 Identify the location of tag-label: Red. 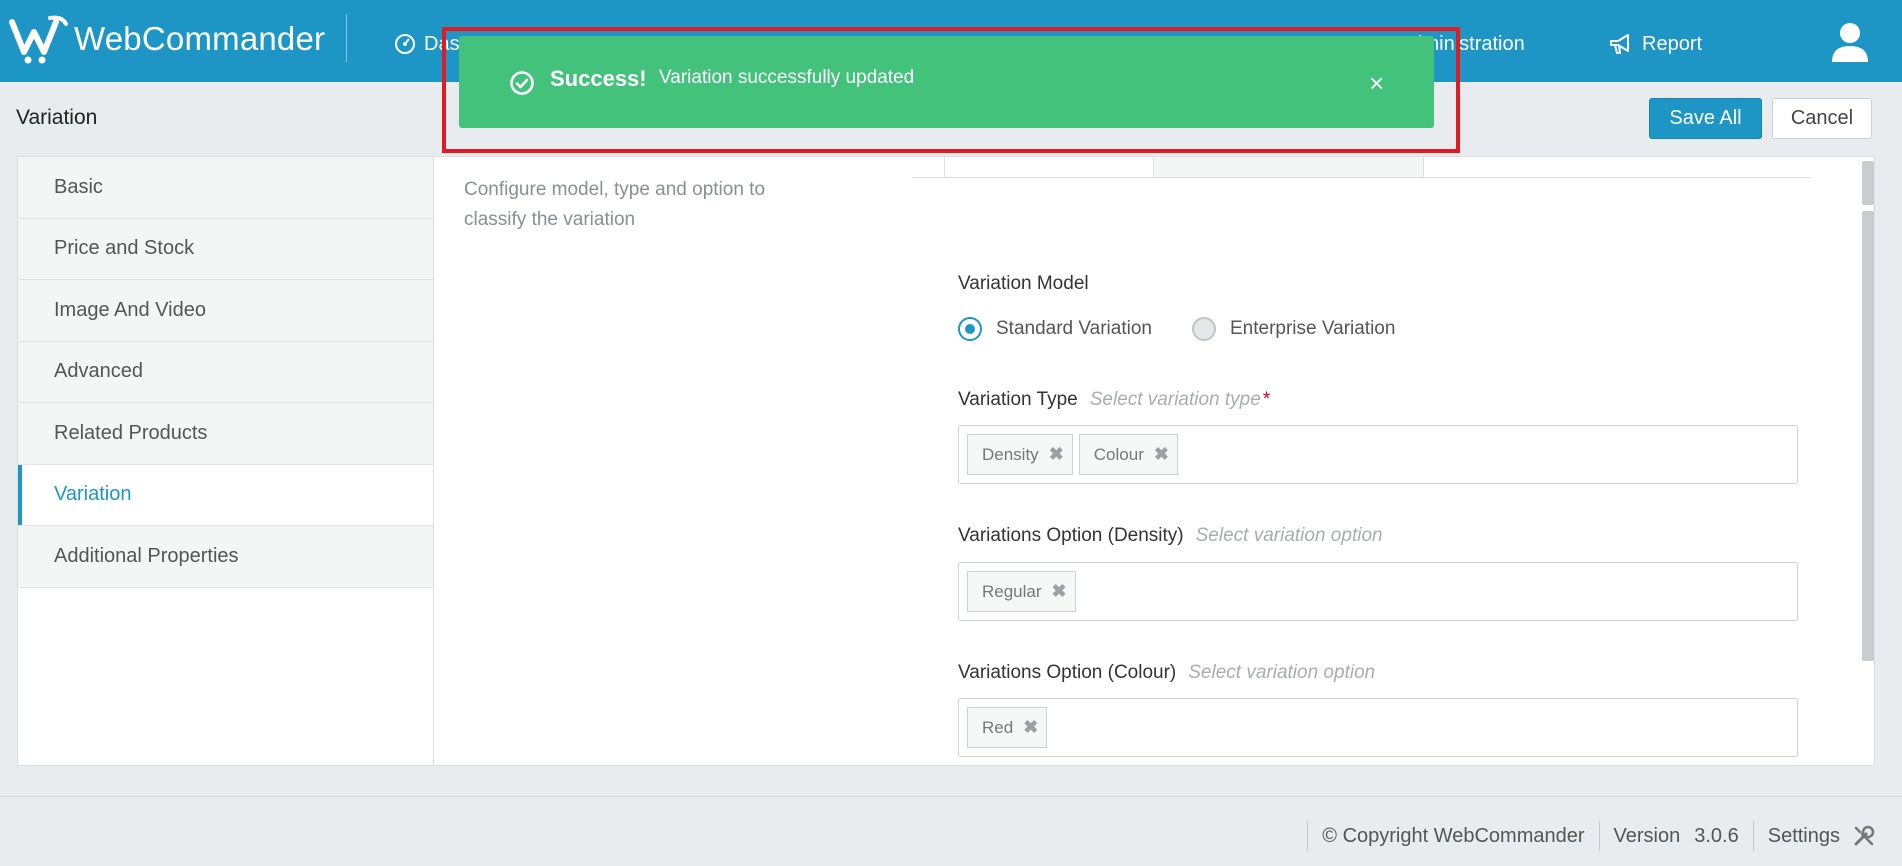
(998, 727).